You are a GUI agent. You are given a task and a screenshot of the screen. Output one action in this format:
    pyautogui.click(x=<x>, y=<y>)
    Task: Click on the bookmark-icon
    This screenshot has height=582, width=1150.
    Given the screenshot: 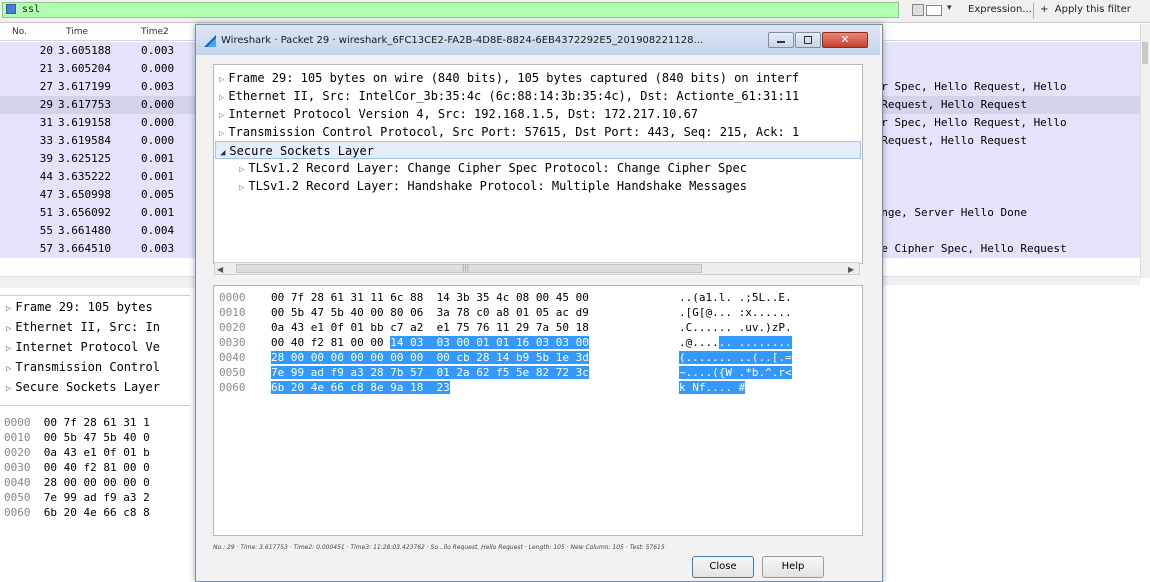 What is the action you would take?
    pyautogui.click(x=11, y=9)
    